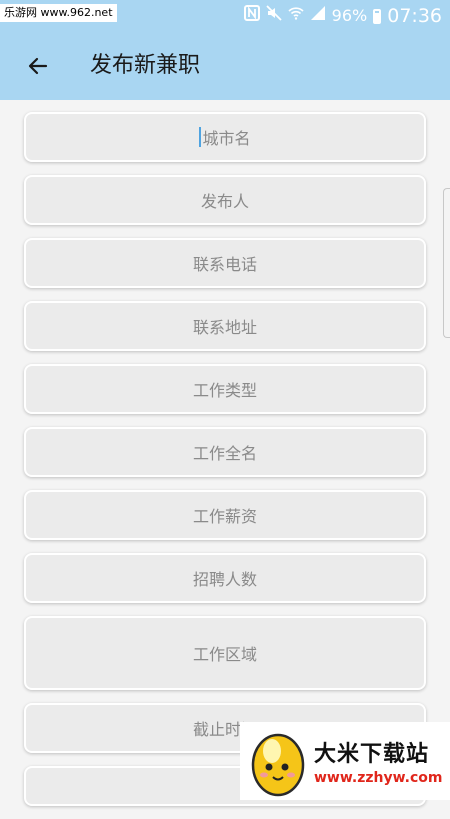  What do you see at coordinates (372, 754) in the screenshot?
I see `watermark-title: 大米下载站` at bounding box center [372, 754].